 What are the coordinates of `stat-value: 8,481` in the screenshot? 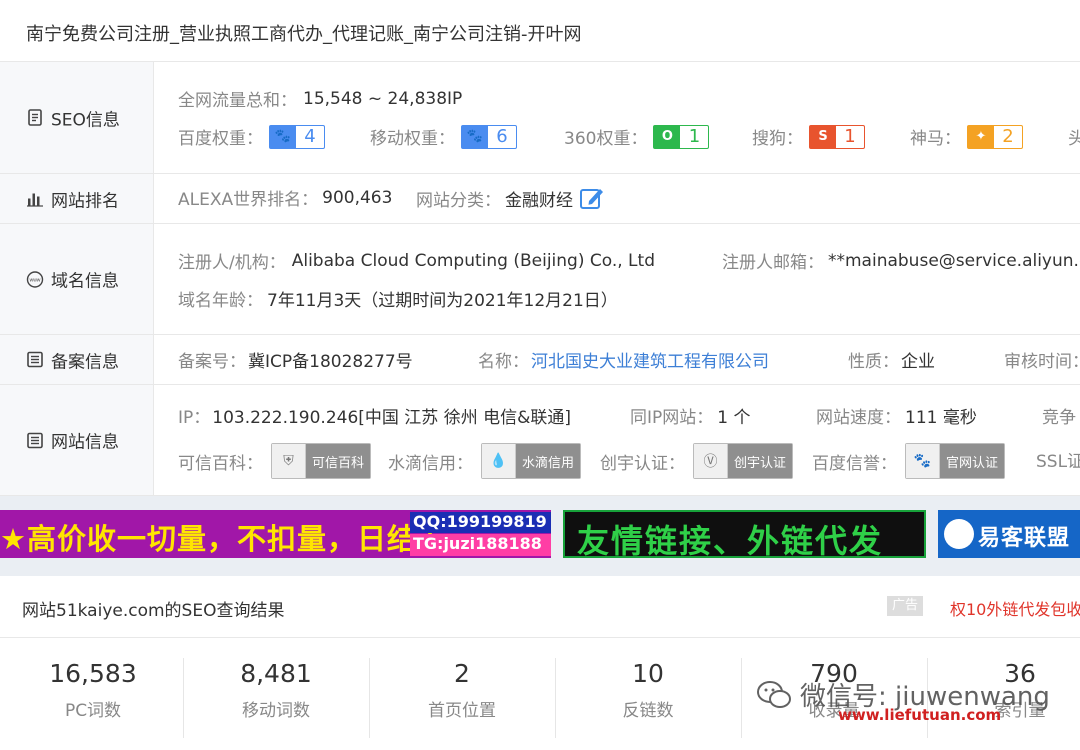 It's located at (276, 673).